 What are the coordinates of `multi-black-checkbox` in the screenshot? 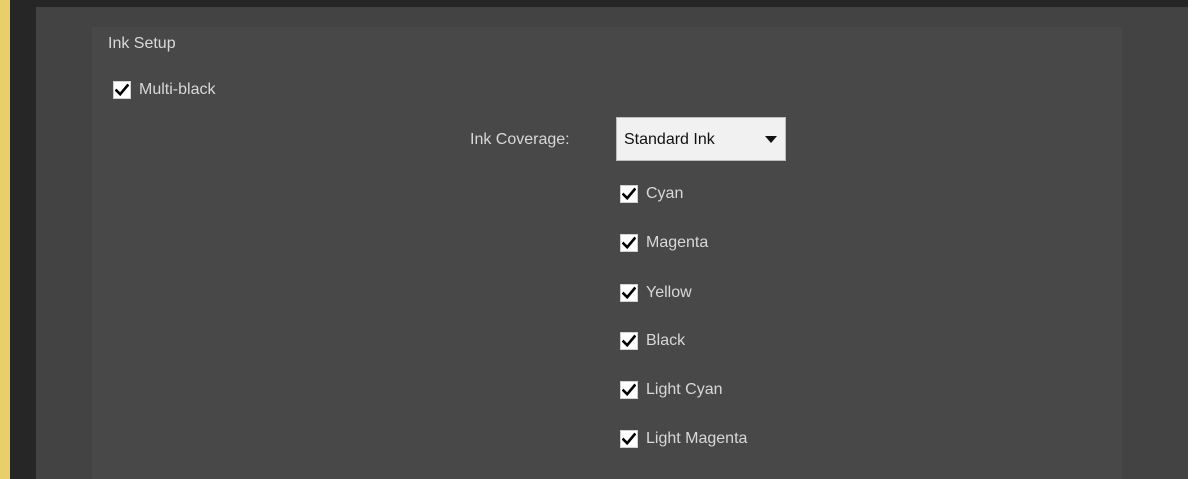 It's located at (122, 90).